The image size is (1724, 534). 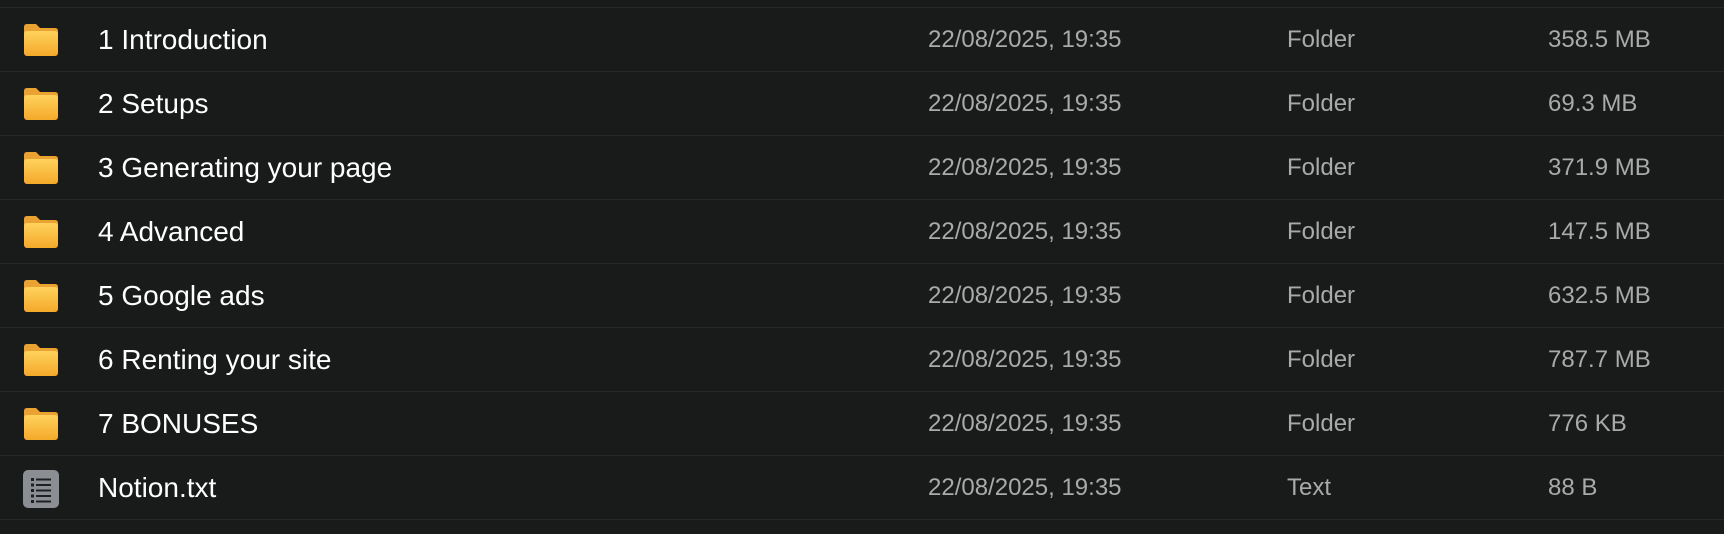 What do you see at coordinates (1599, 359) in the screenshot?
I see `file-size: 787.7 MB` at bounding box center [1599, 359].